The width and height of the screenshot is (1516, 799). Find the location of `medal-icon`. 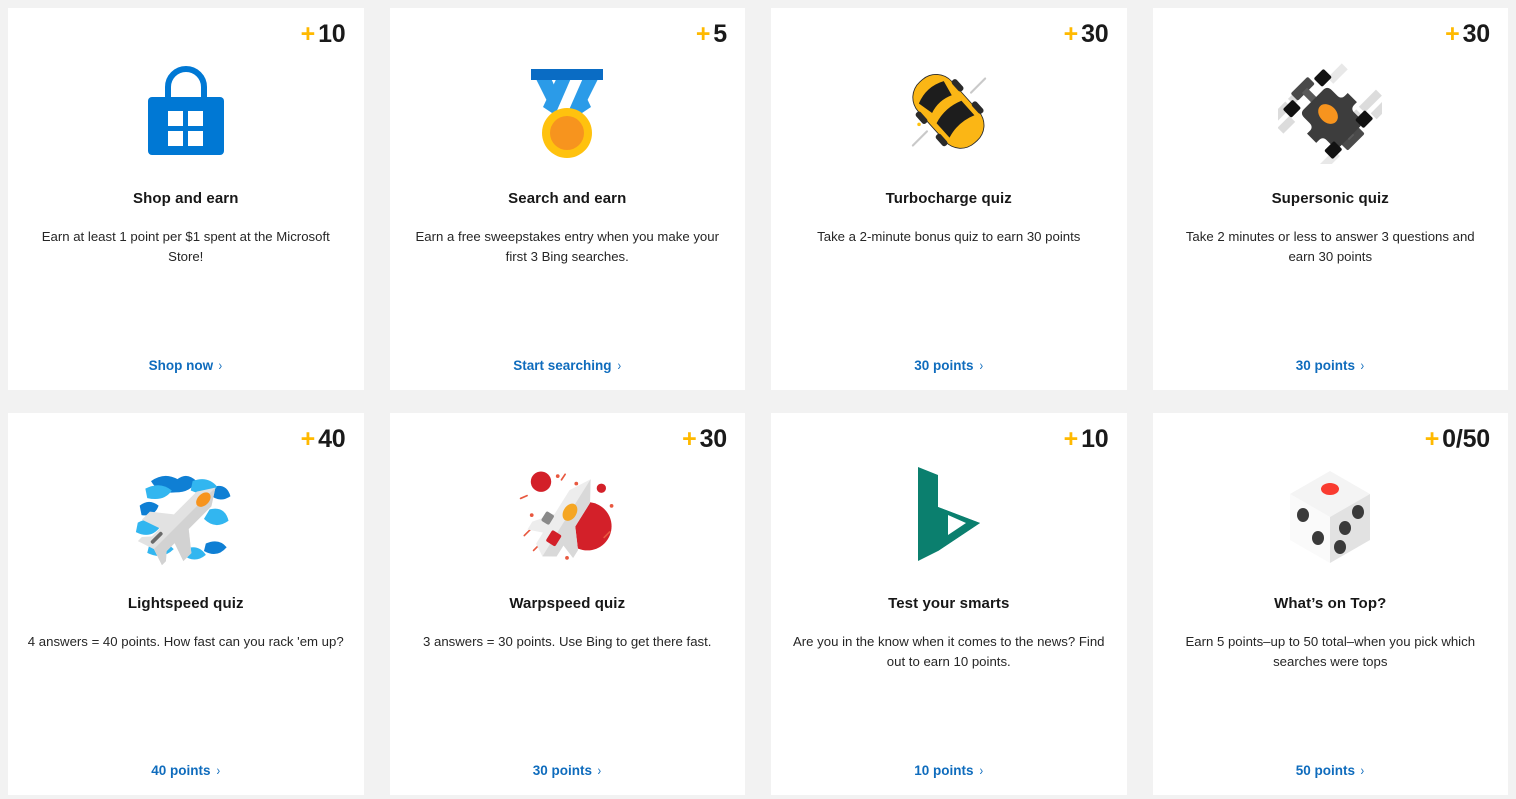

medal-icon is located at coordinates (567, 112).